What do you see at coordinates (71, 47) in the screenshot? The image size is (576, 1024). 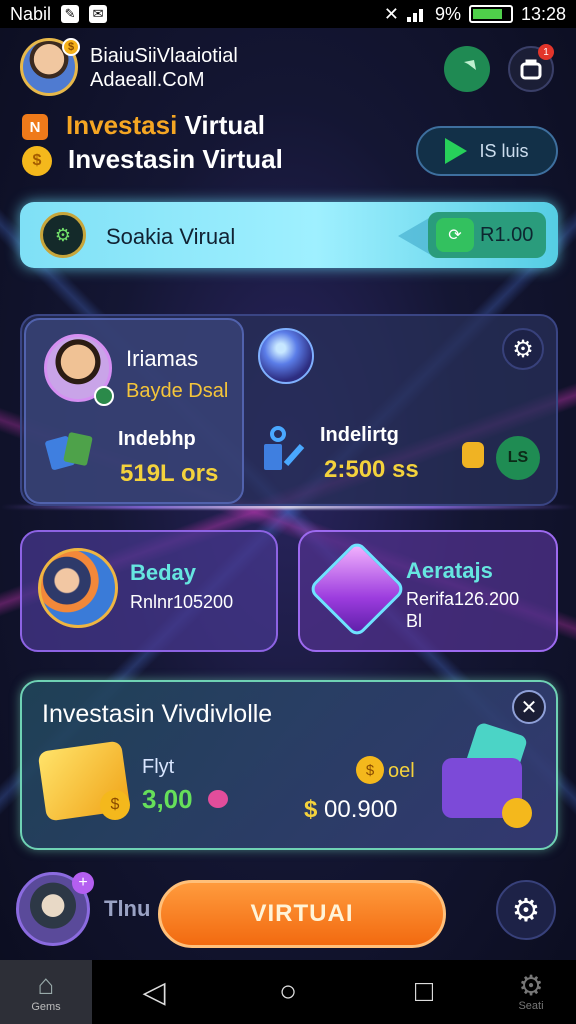 I see `coin-badge-icon: $` at bounding box center [71, 47].